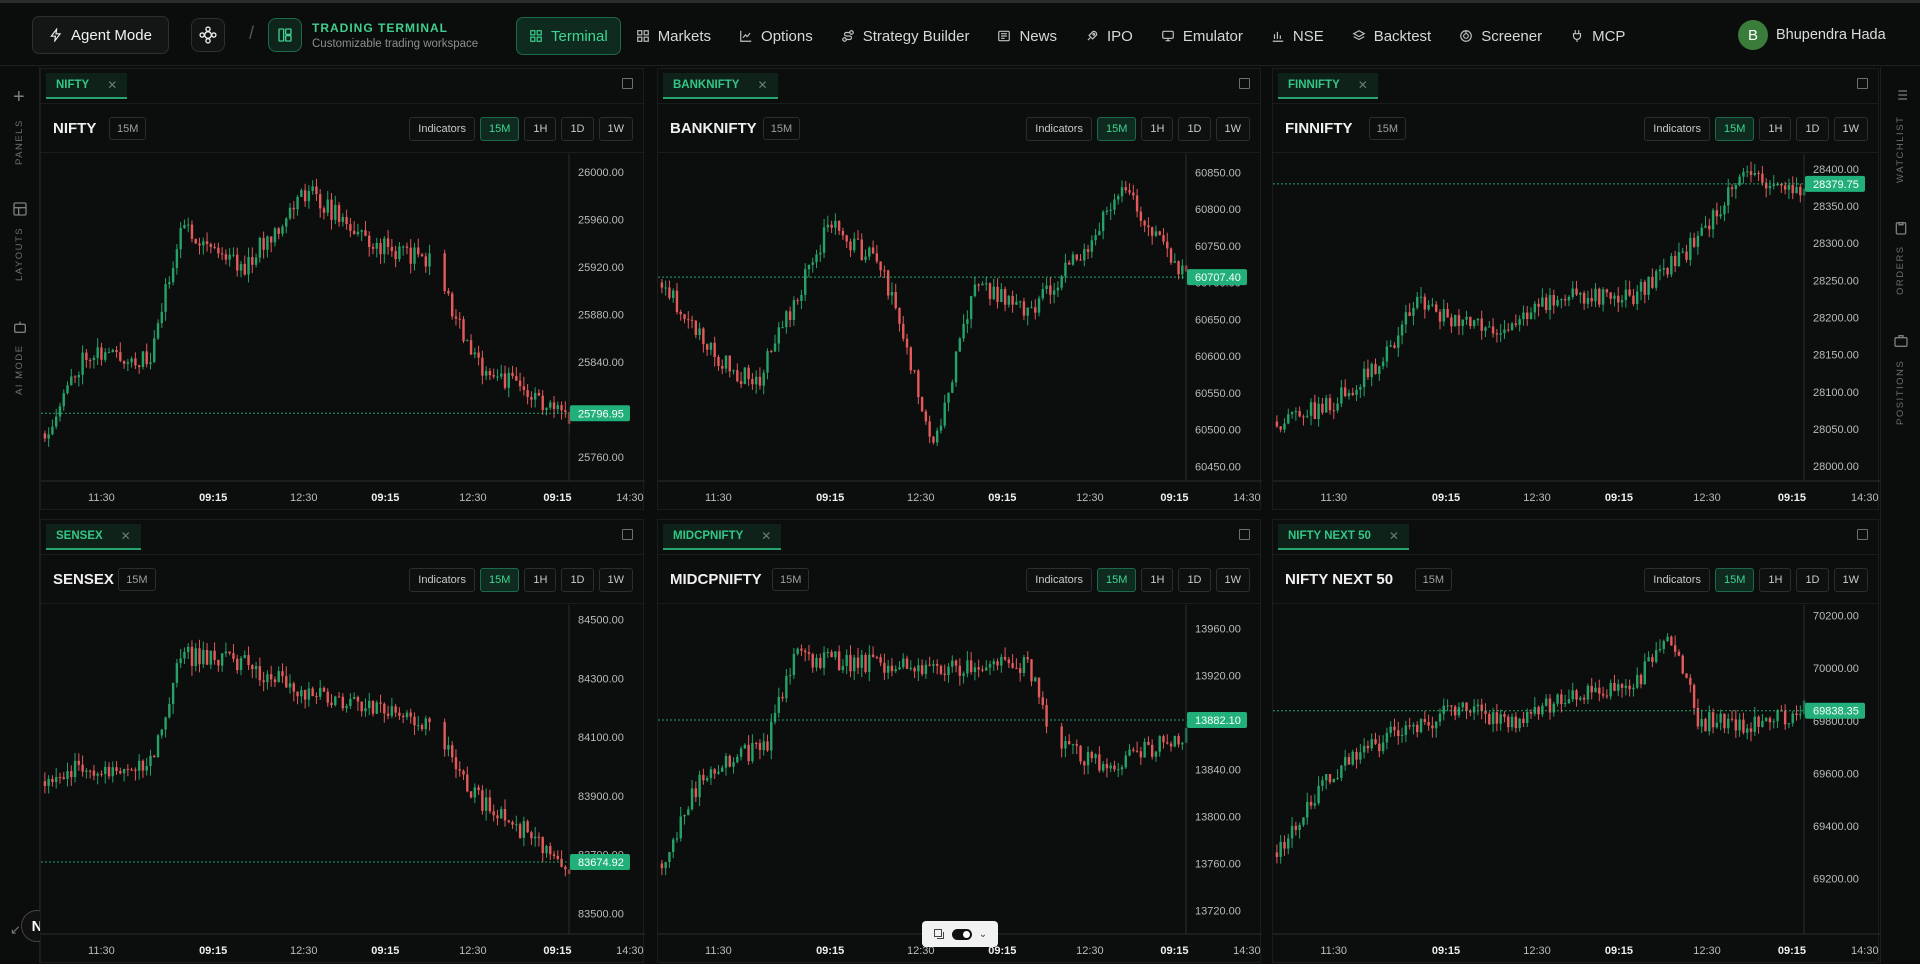 This screenshot has width=1920, height=964. Describe the element at coordinates (19, 142) in the screenshot. I see `rail-panels: PANELS` at that location.